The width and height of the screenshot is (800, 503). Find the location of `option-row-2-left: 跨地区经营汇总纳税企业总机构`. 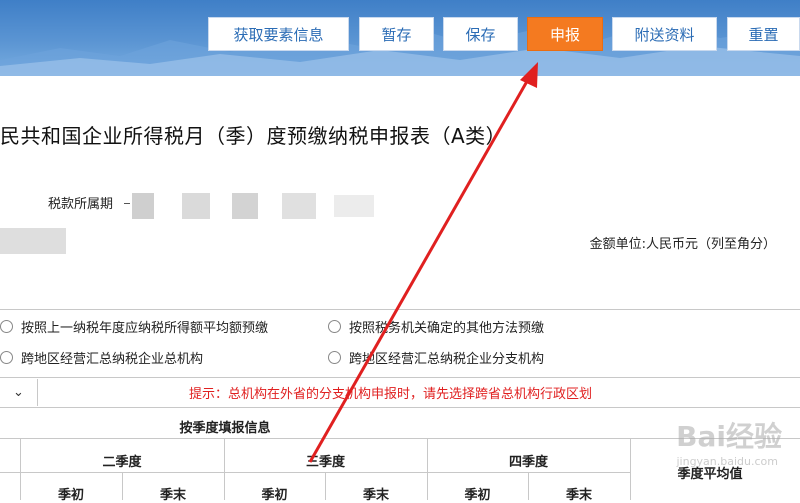

option-row-2-left: 跨地区经营汇总纳税企业总机构 is located at coordinates (101, 357).